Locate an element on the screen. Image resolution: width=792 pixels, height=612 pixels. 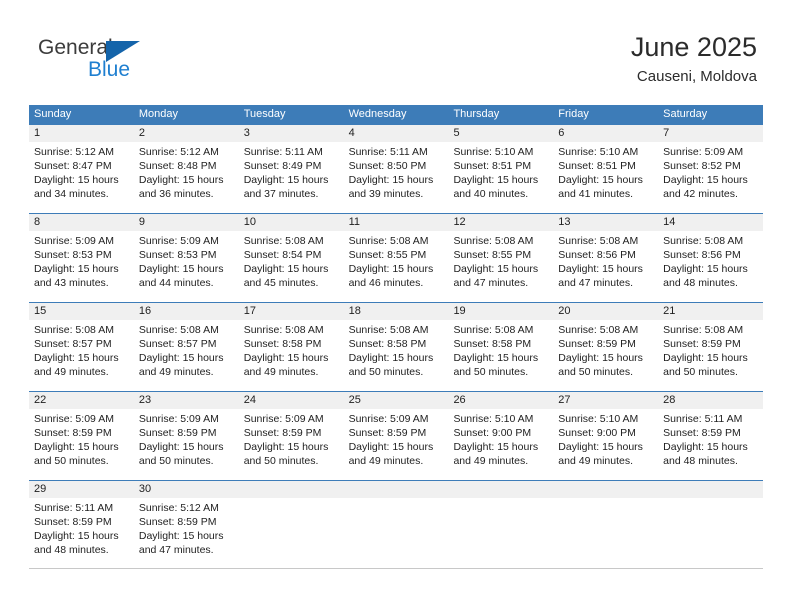
day-number is located at coordinates (606, 489).